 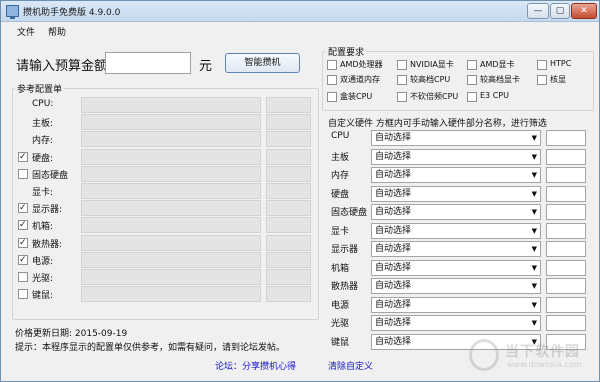 What do you see at coordinates (43, 141) in the screenshot?
I see `reference-row-label: 内存:` at bounding box center [43, 141].